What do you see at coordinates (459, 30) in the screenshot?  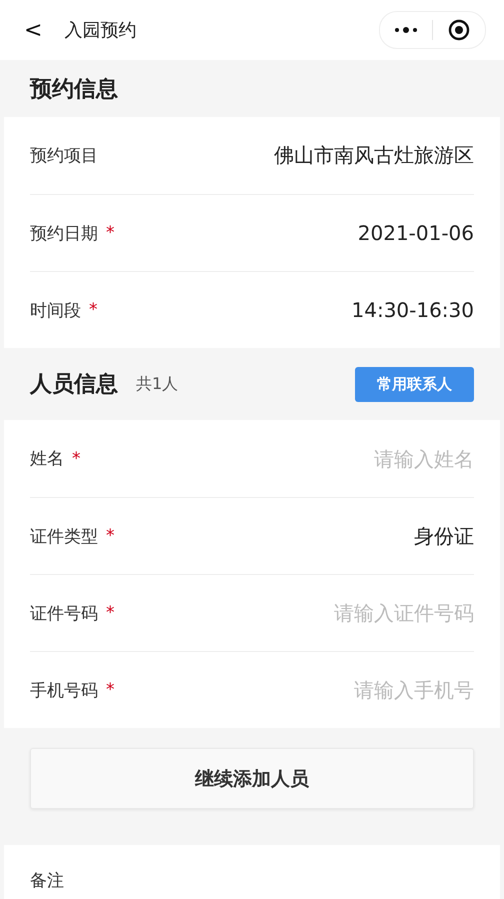 I see `close-icon` at bounding box center [459, 30].